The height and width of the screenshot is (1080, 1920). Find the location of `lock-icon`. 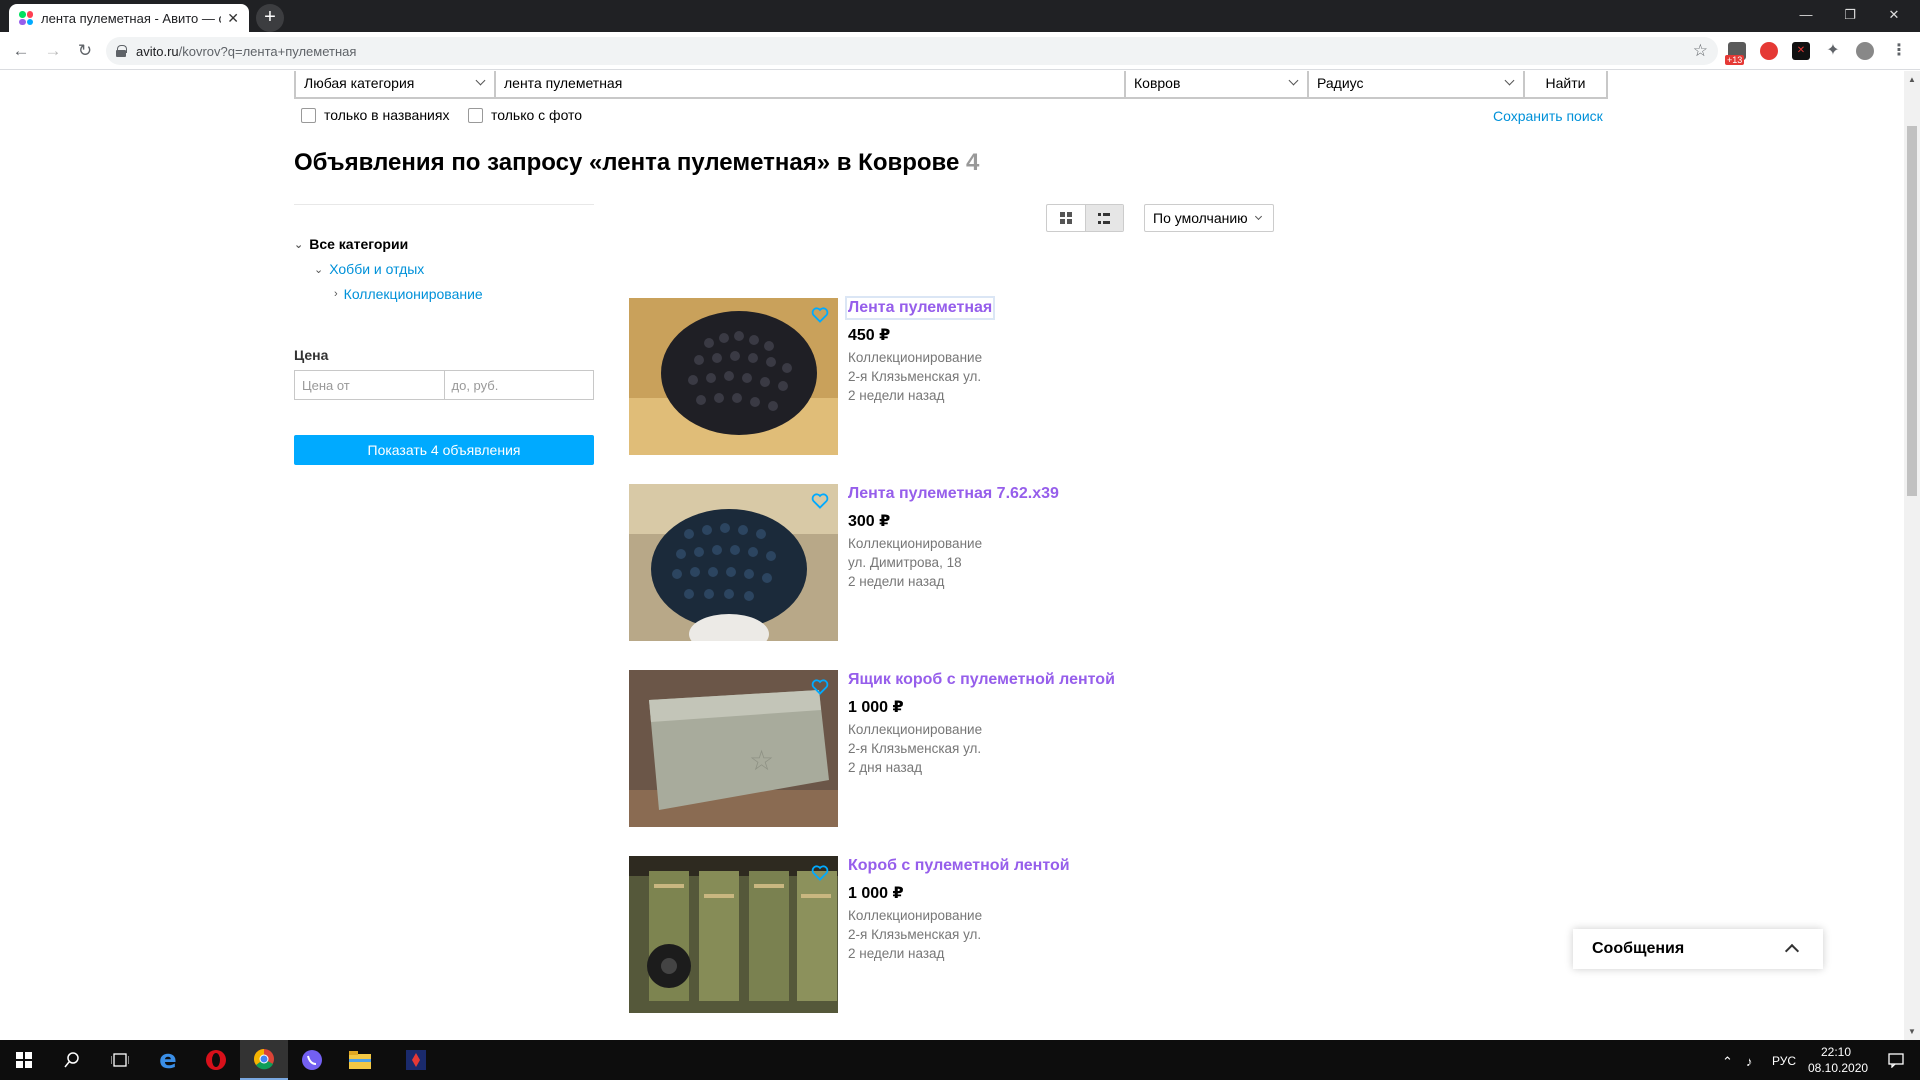

lock-icon is located at coordinates (121, 51).